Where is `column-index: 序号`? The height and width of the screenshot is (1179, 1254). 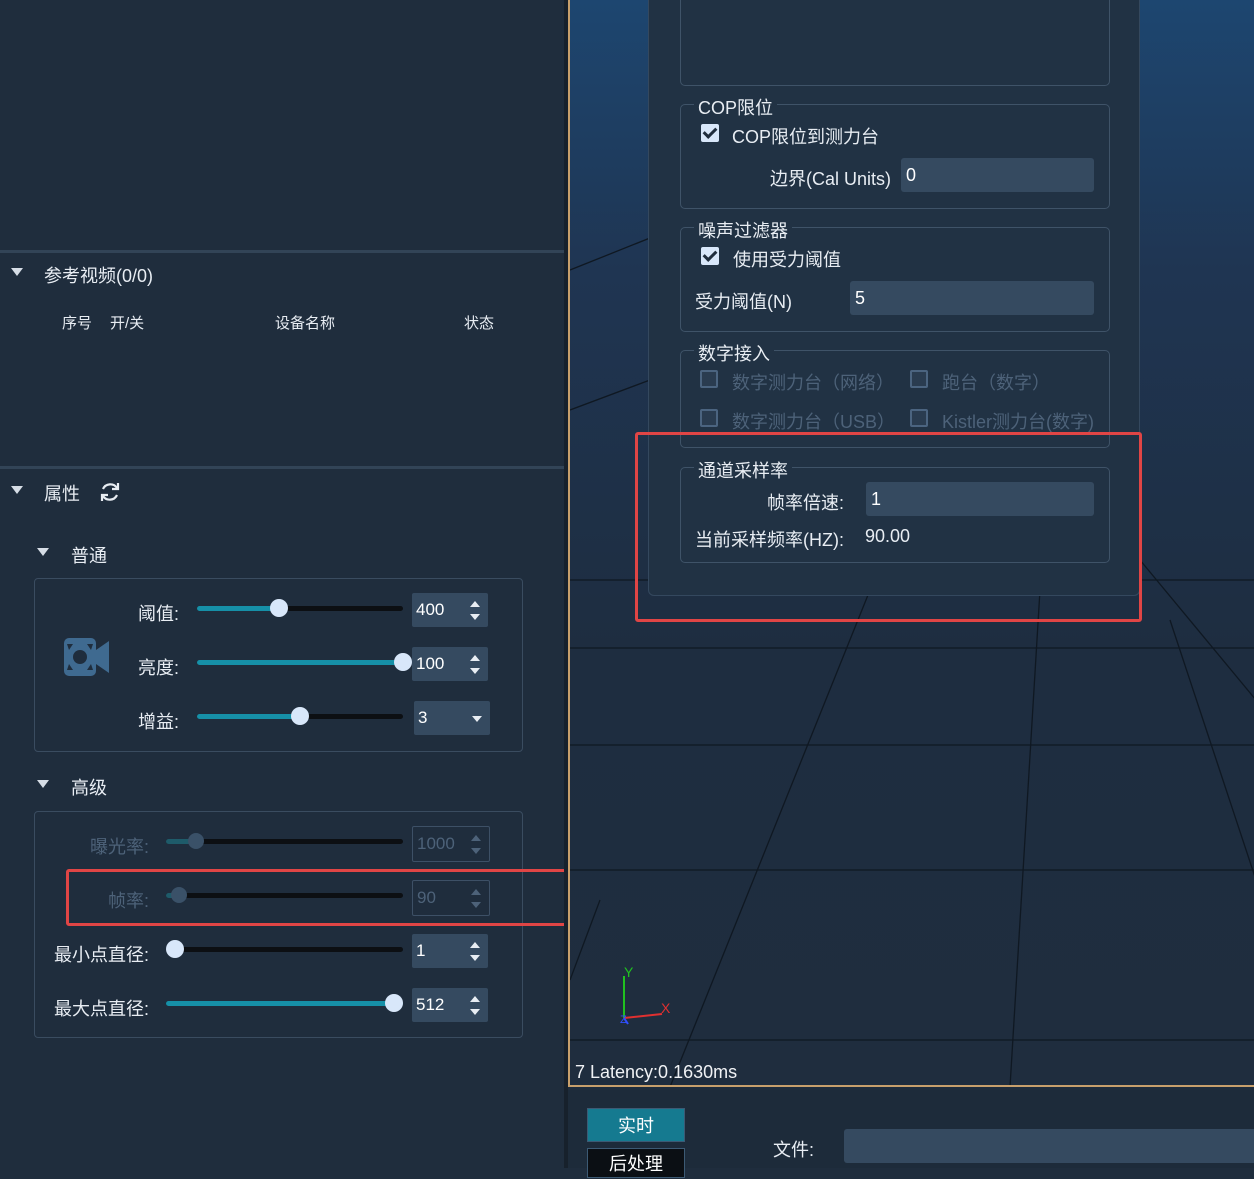
column-index: 序号 is located at coordinates (77, 323).